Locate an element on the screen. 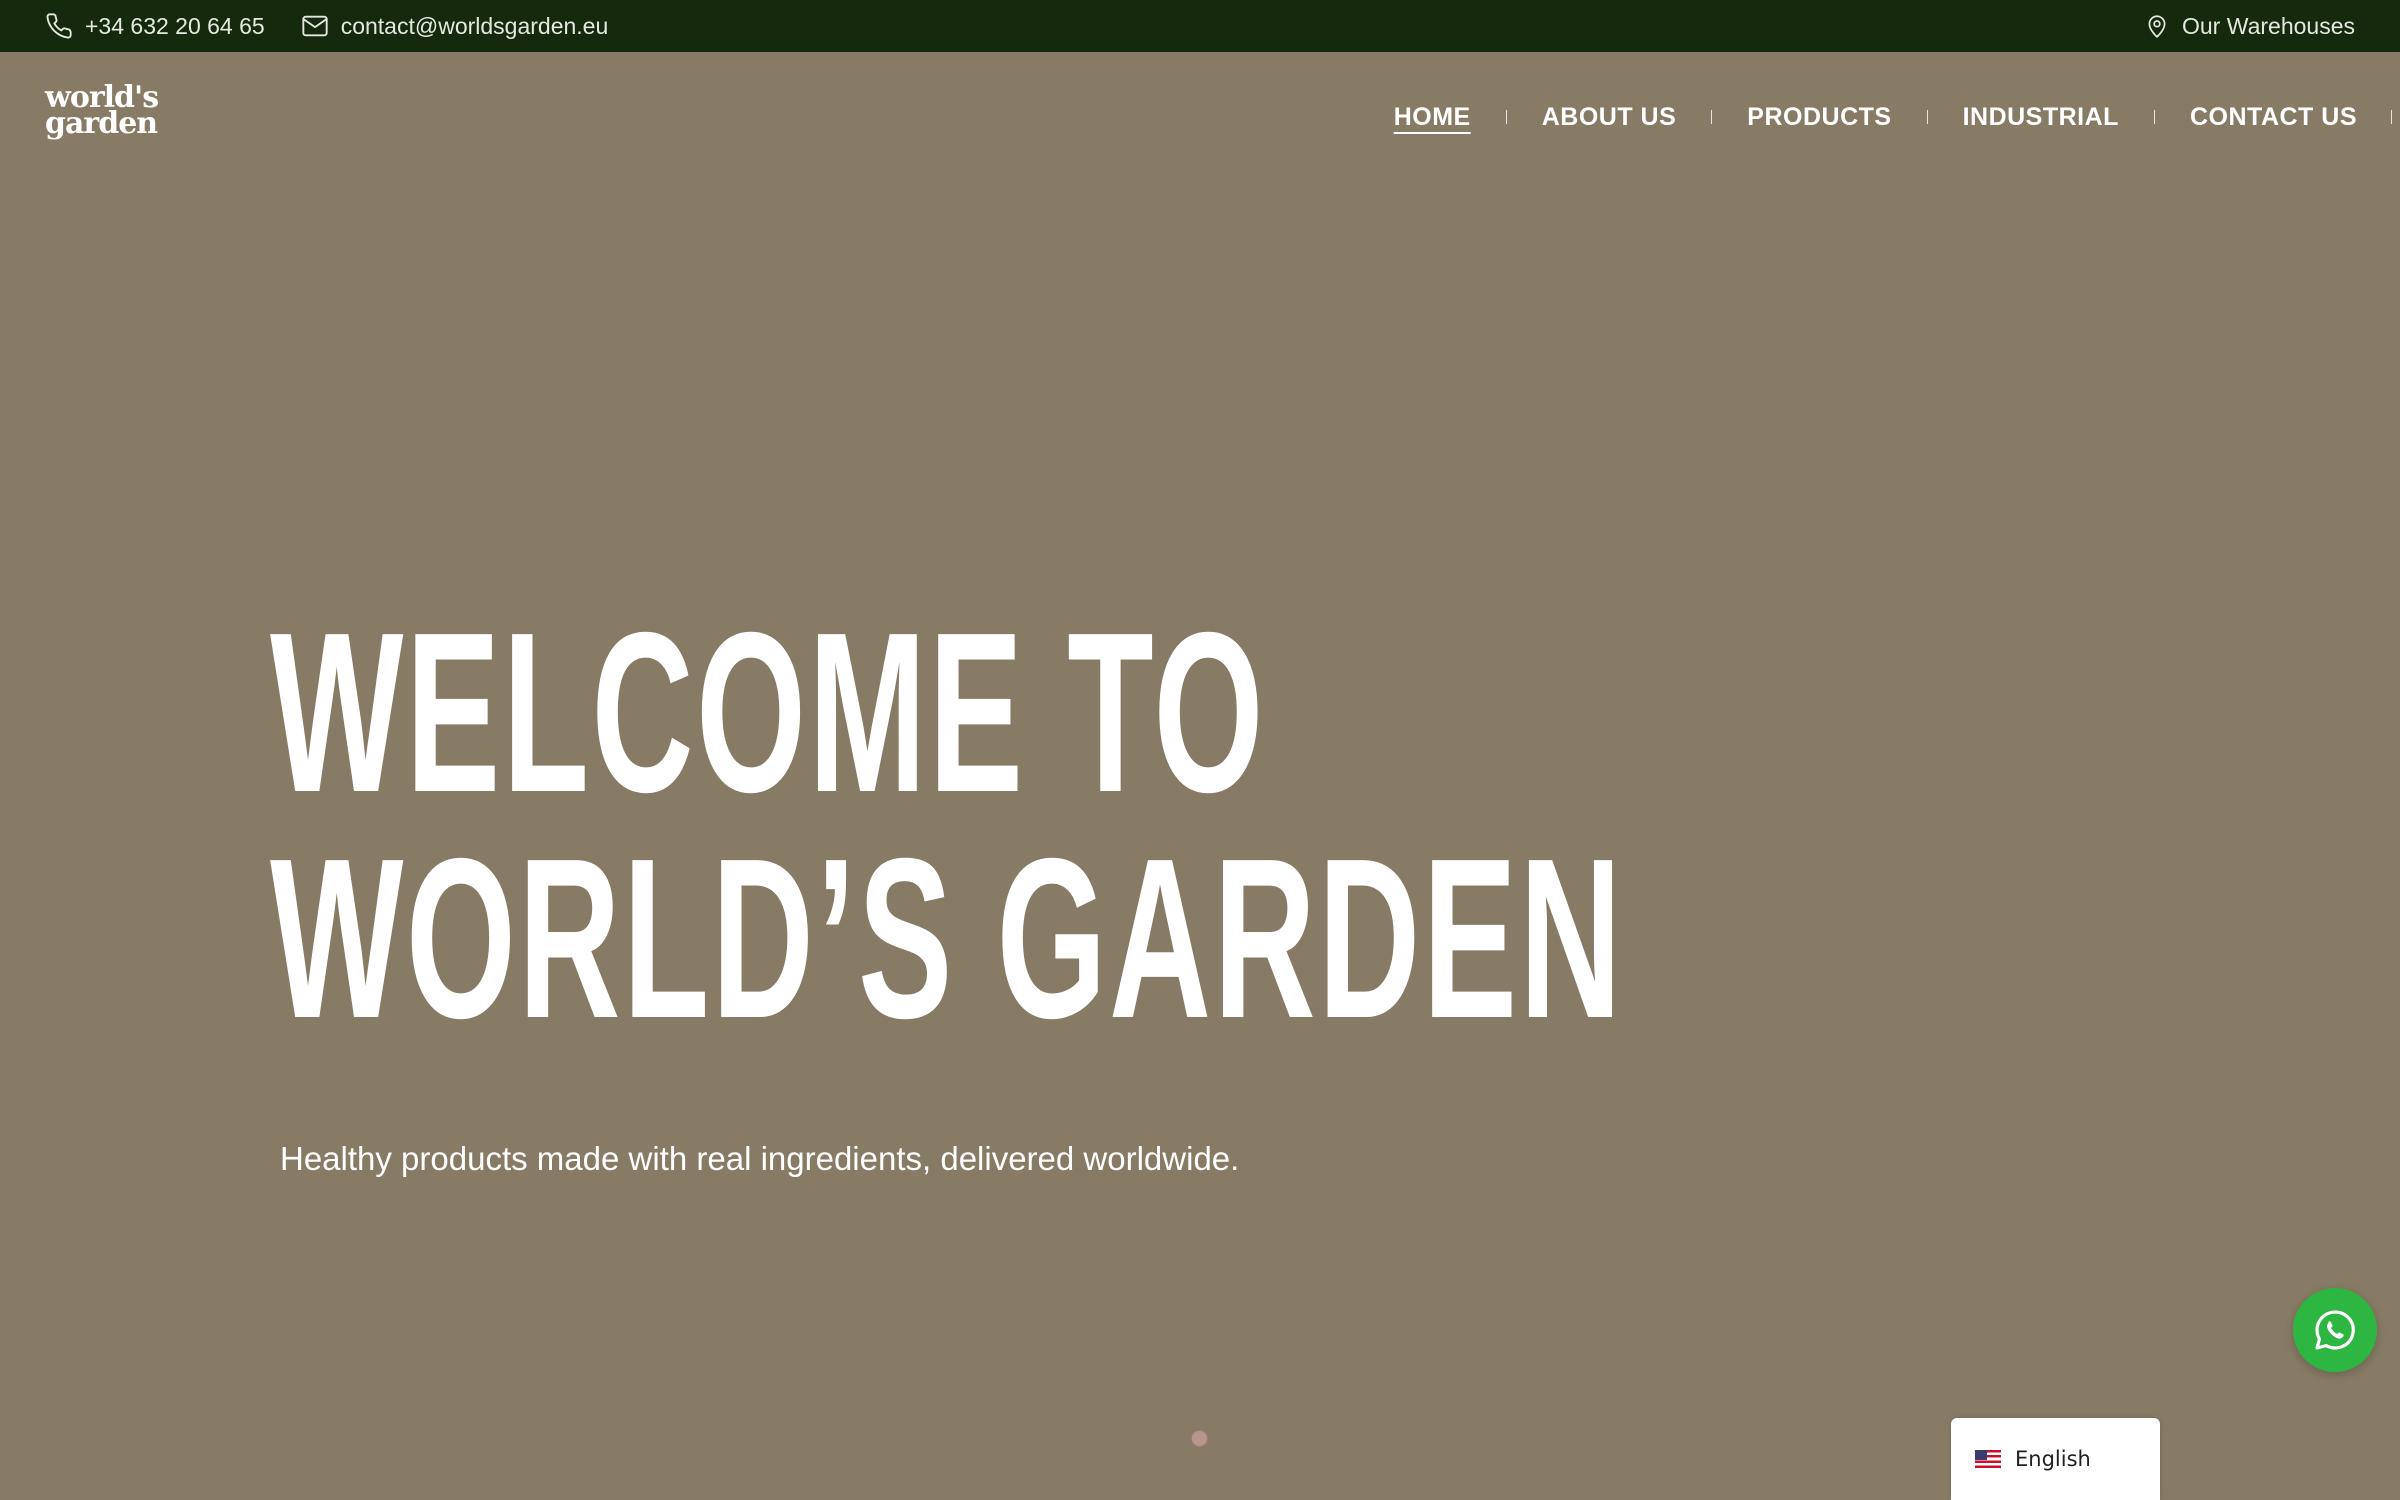 The width and height of the screenshot is (2400, 1500). logo-line-2: garden is located at coordinates (101, 123).